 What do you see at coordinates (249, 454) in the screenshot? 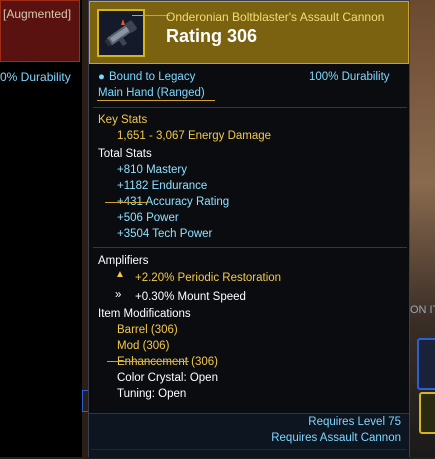
I see `tooltip-bottom-edge` at bounding box center [249, 454].